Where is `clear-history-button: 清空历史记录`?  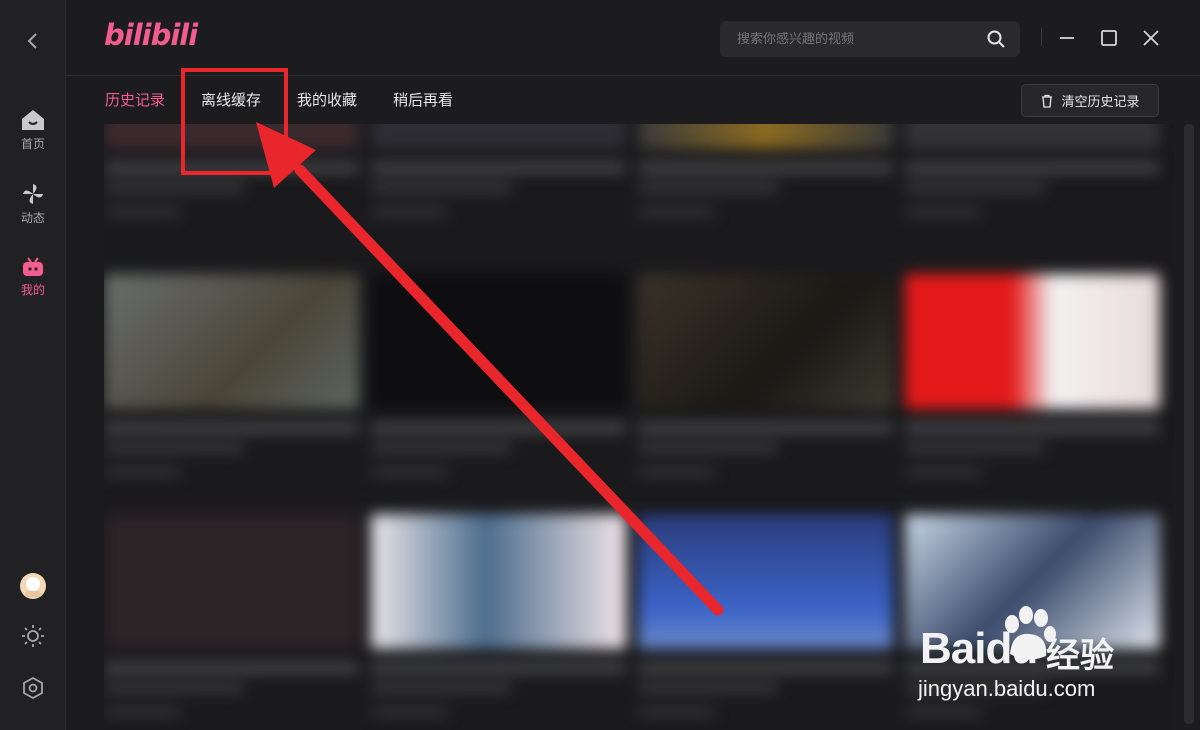
clear-history-button: 清空历史记录 is located at coordinates (1090, 100).